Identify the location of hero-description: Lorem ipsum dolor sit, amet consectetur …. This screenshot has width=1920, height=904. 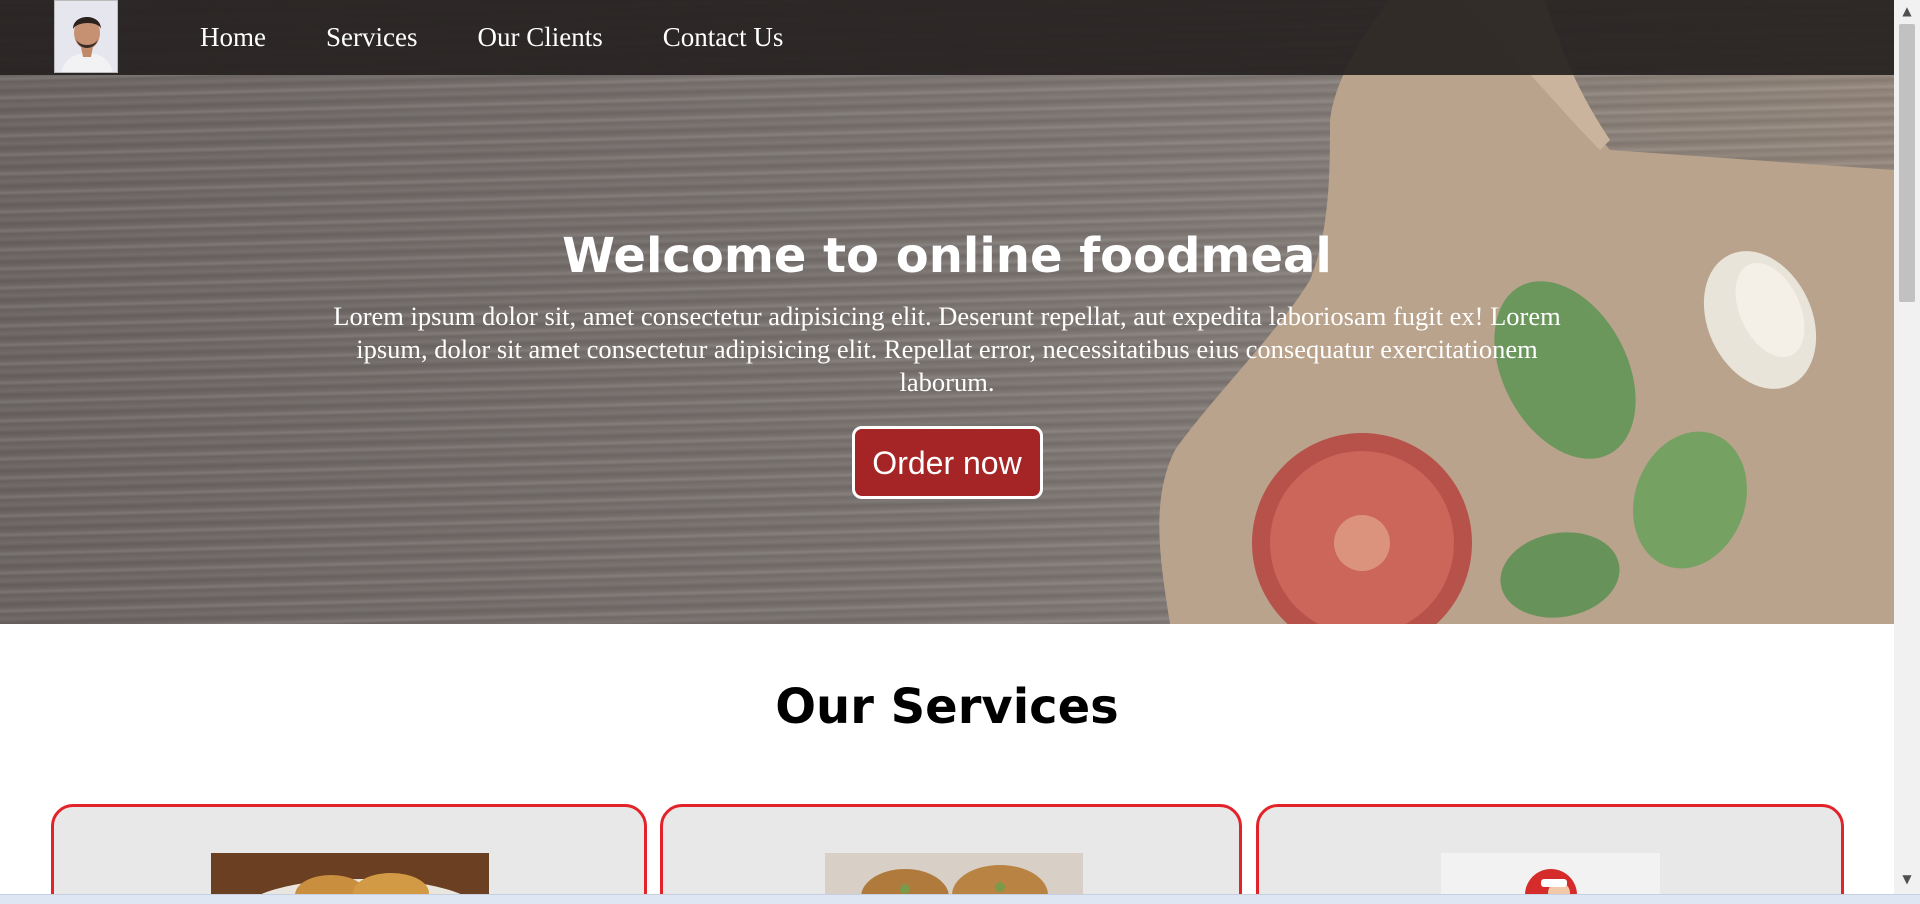
(947, 349).